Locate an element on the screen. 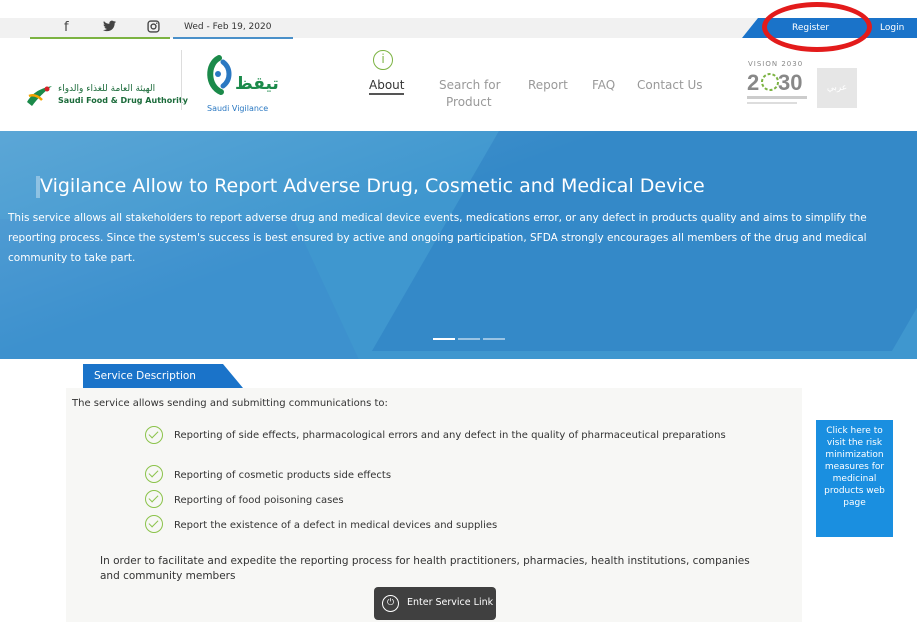  info-icon: i is located at coordinates (383, 60).